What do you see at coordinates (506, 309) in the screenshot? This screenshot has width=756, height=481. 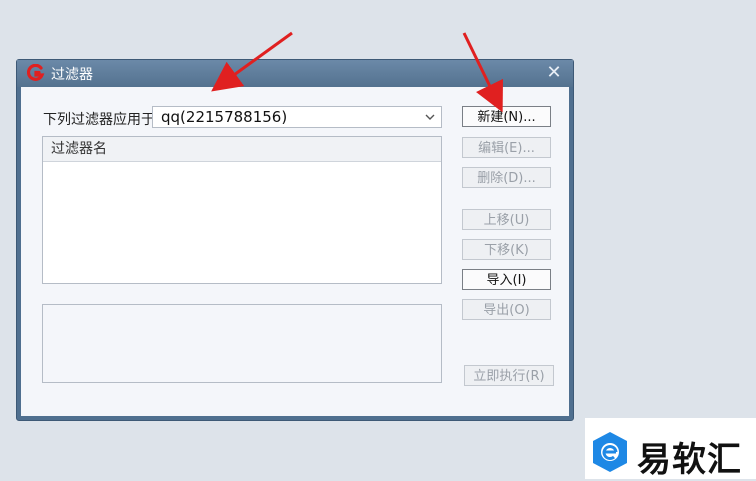 I see `export-button: 导出(O)` at bounding box center [506, 309].